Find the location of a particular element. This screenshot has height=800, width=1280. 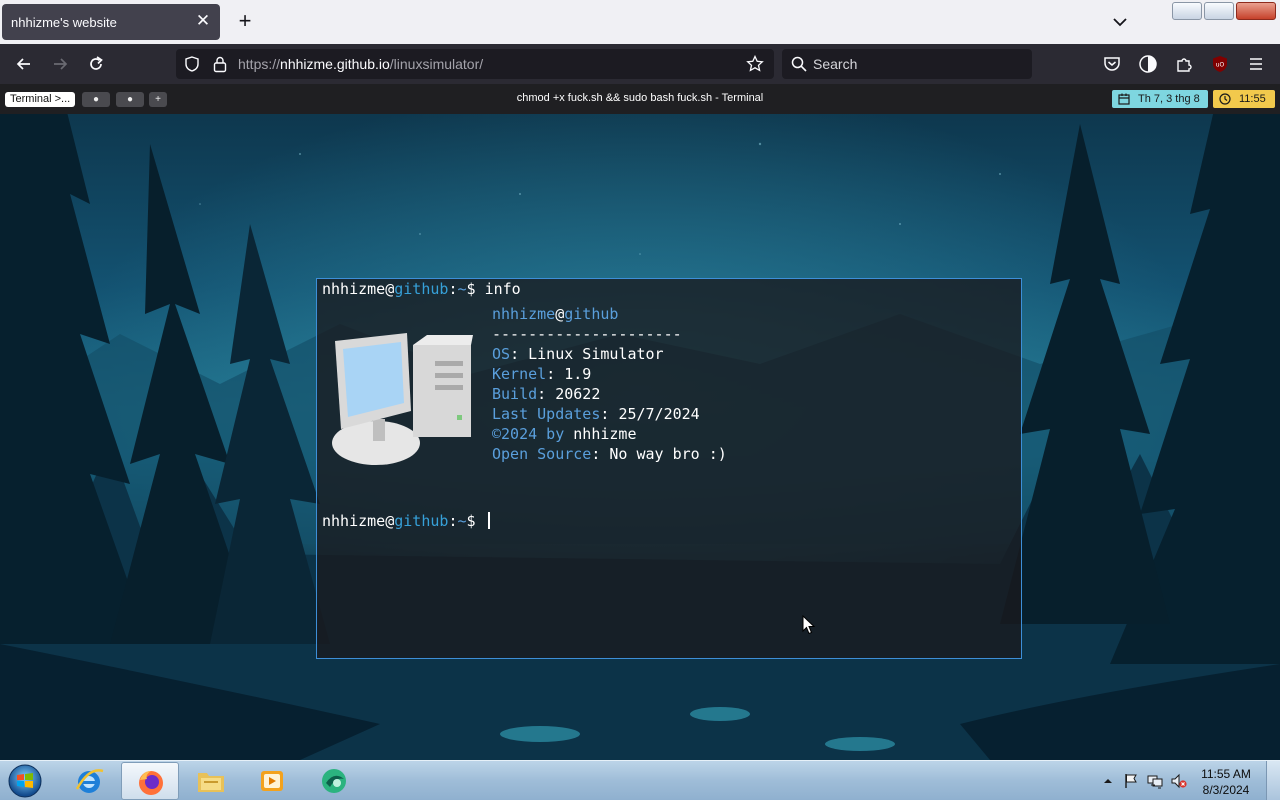

clock-date: 8/3/2024 is located at coordinates (1226, 790).